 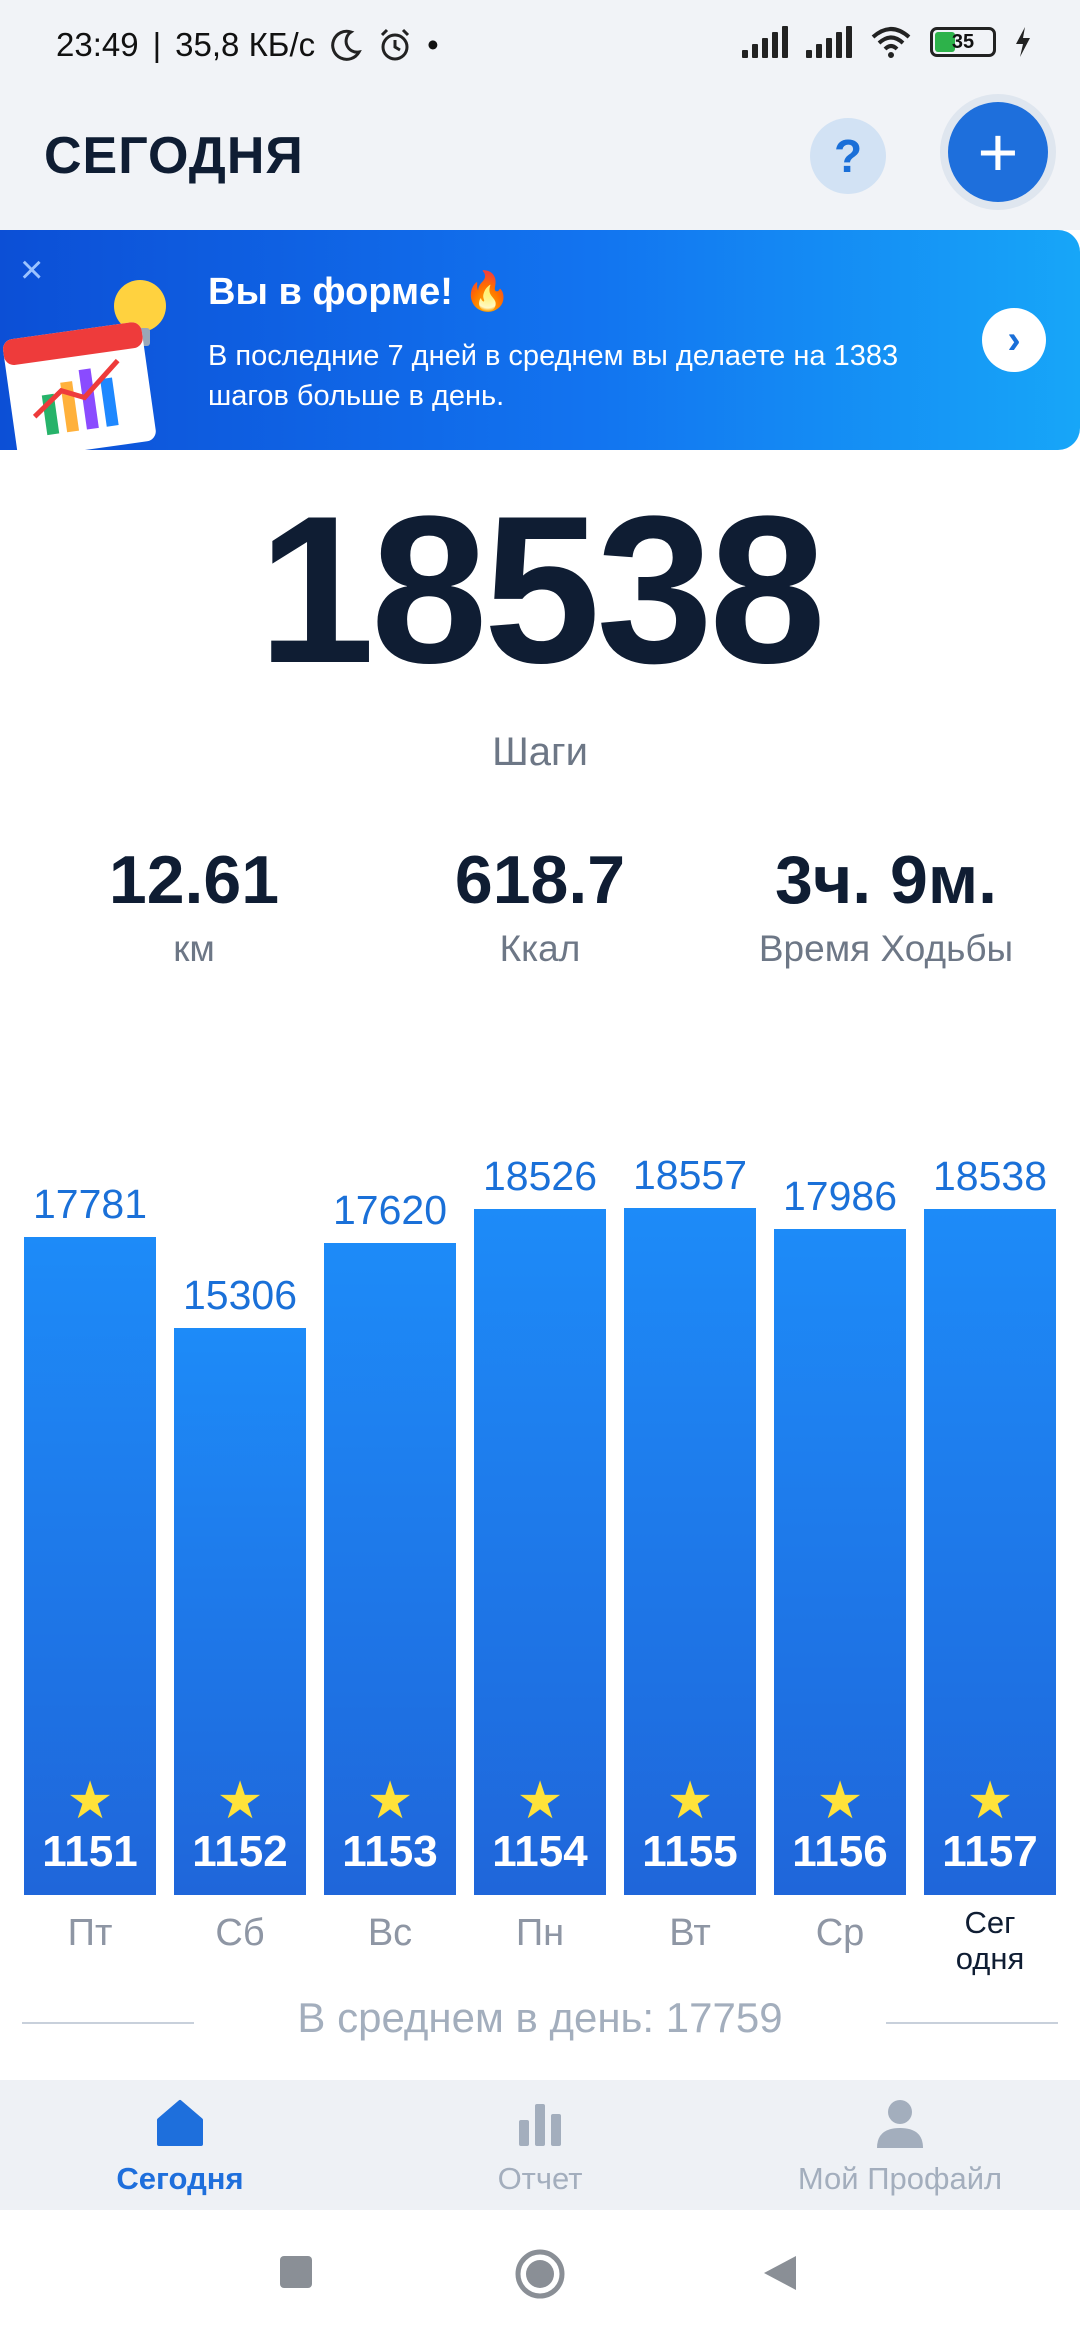 I want to click on day-label: Сег одня, so click(x=990, y=1941).